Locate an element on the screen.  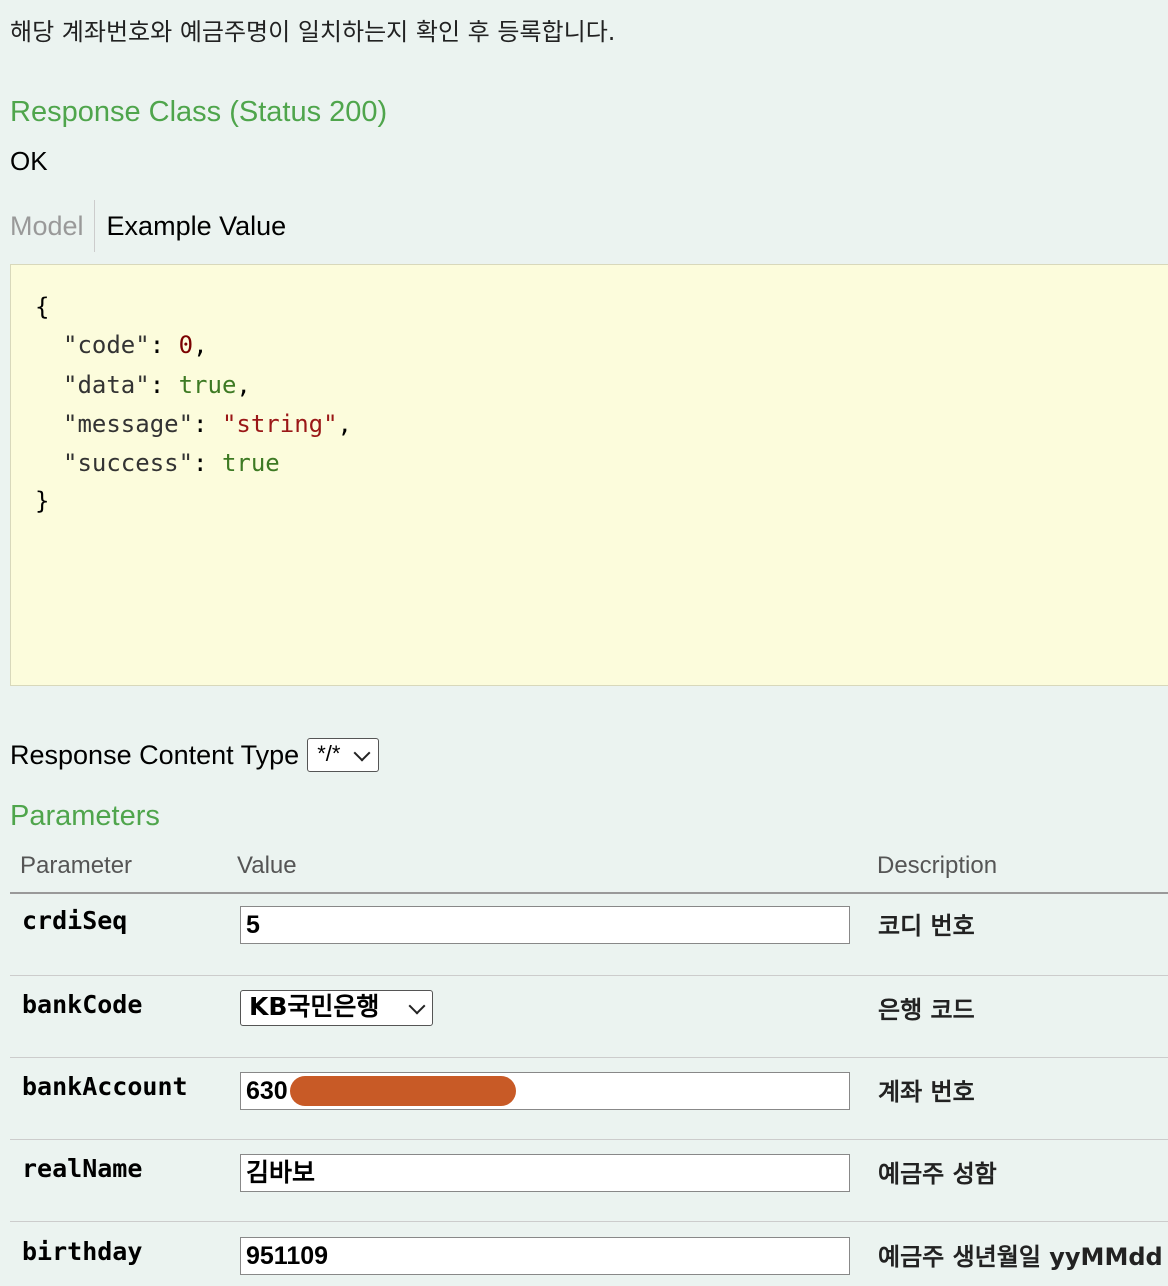
parameters-title: Parameters is located at coordinates (85, 816).